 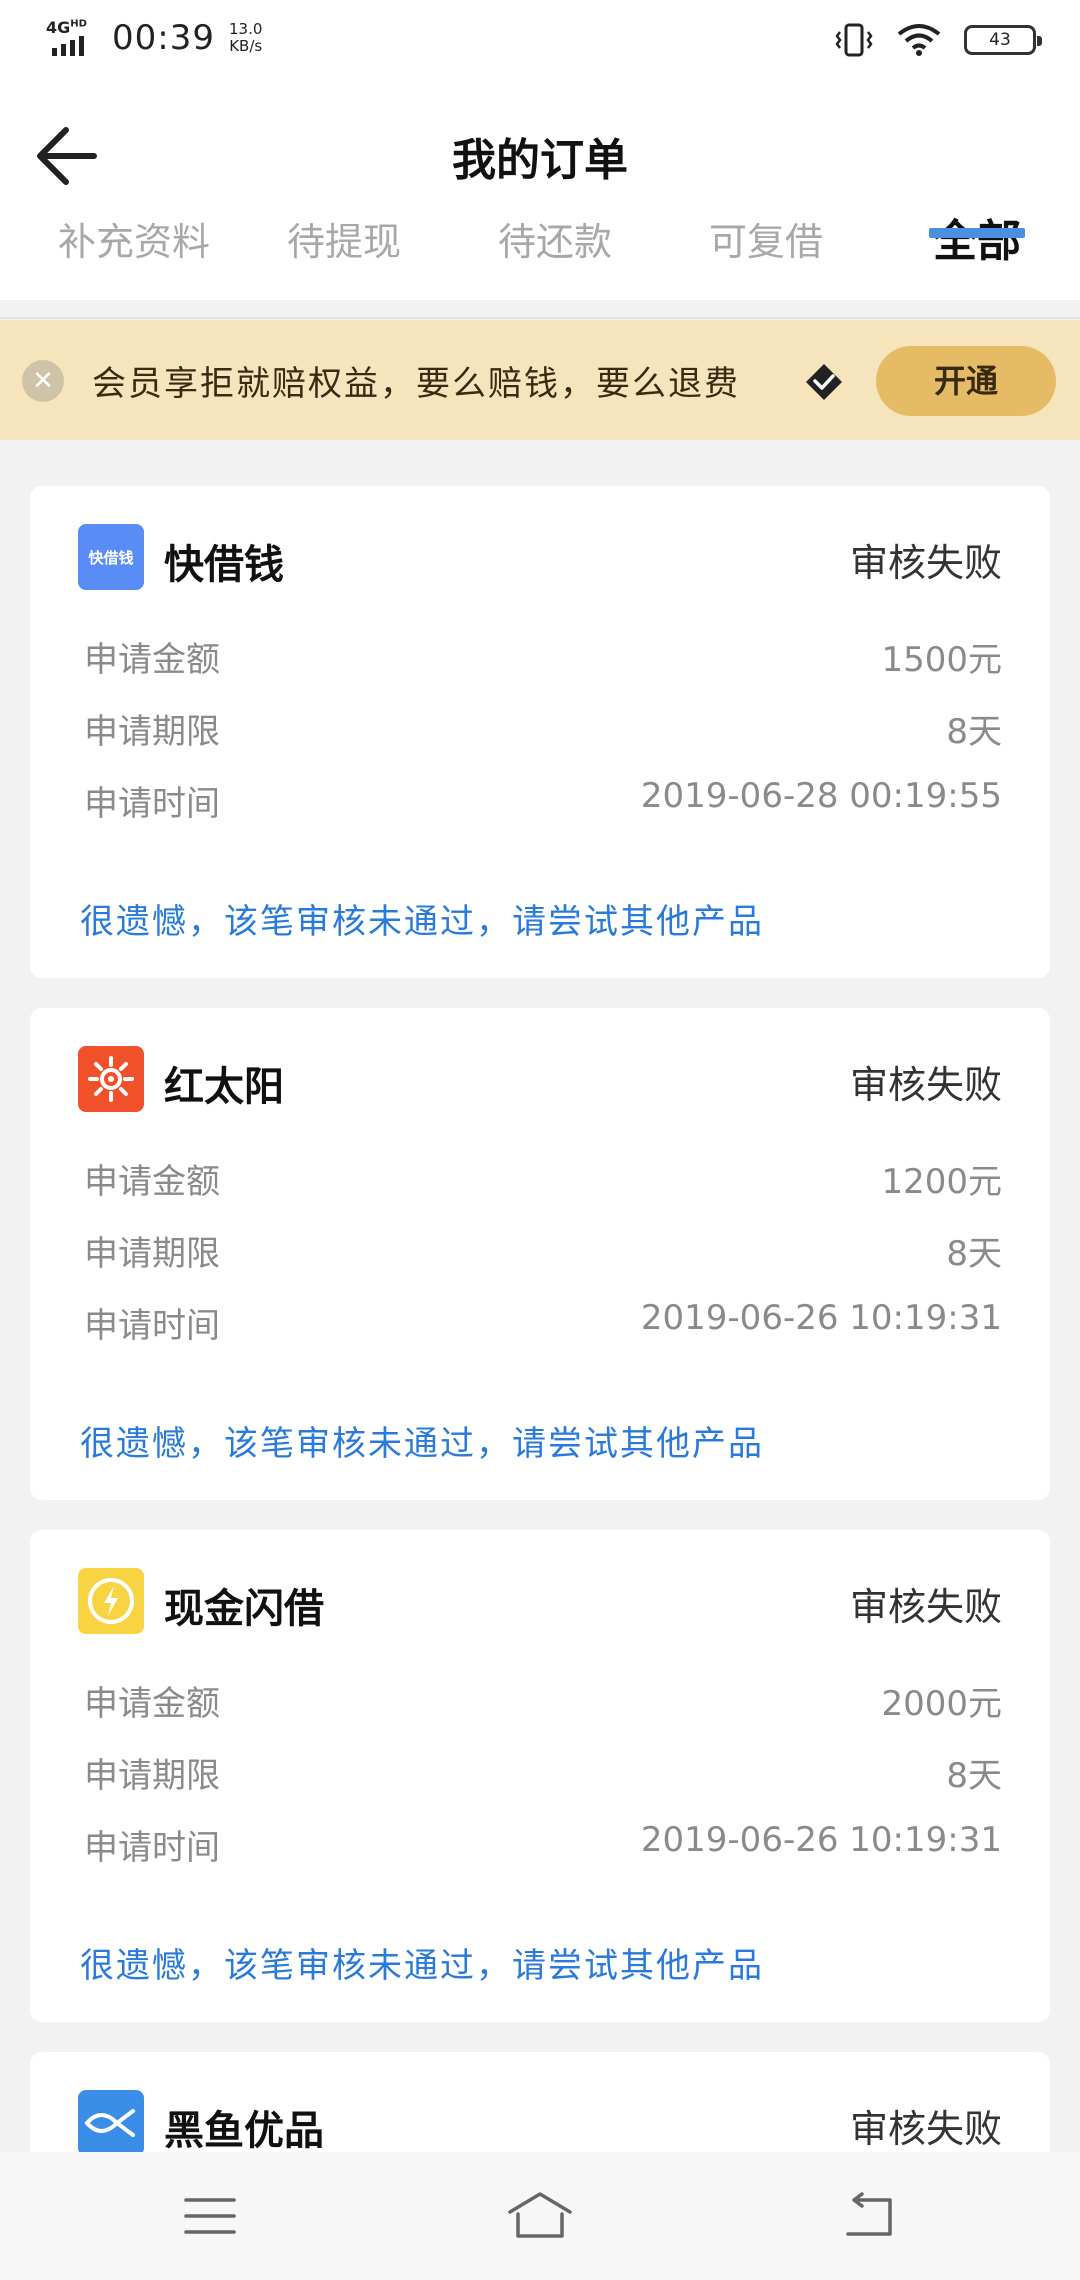 I want to click on page-title: 我的订单, so click(x=540, y=160).